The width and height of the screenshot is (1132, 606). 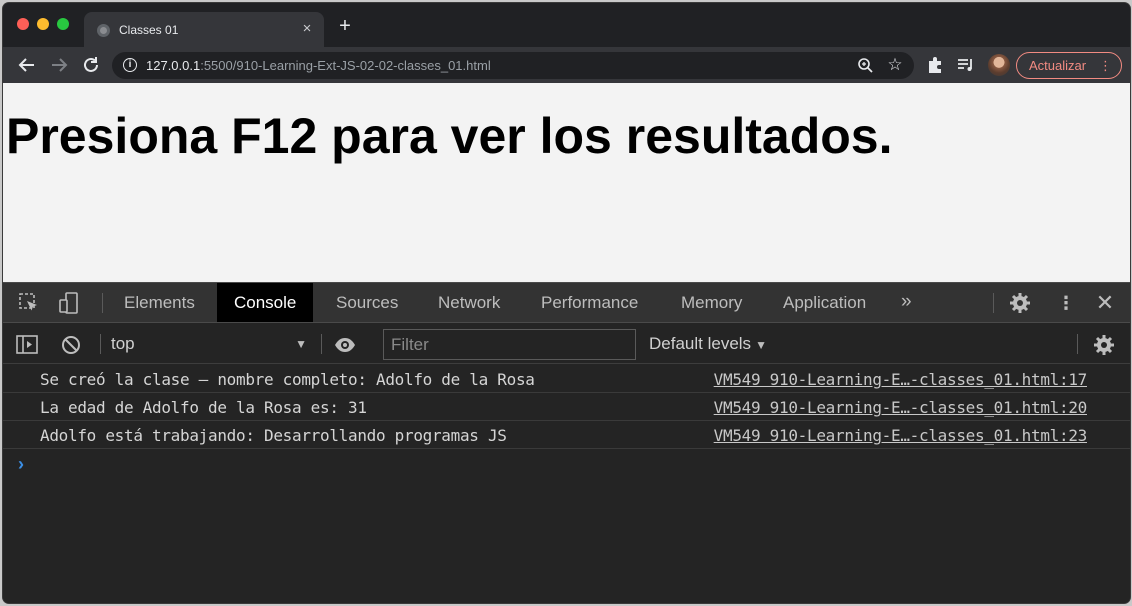 I want to click on update-button: Actualizar ⋮, so click(x=1069, y=65).